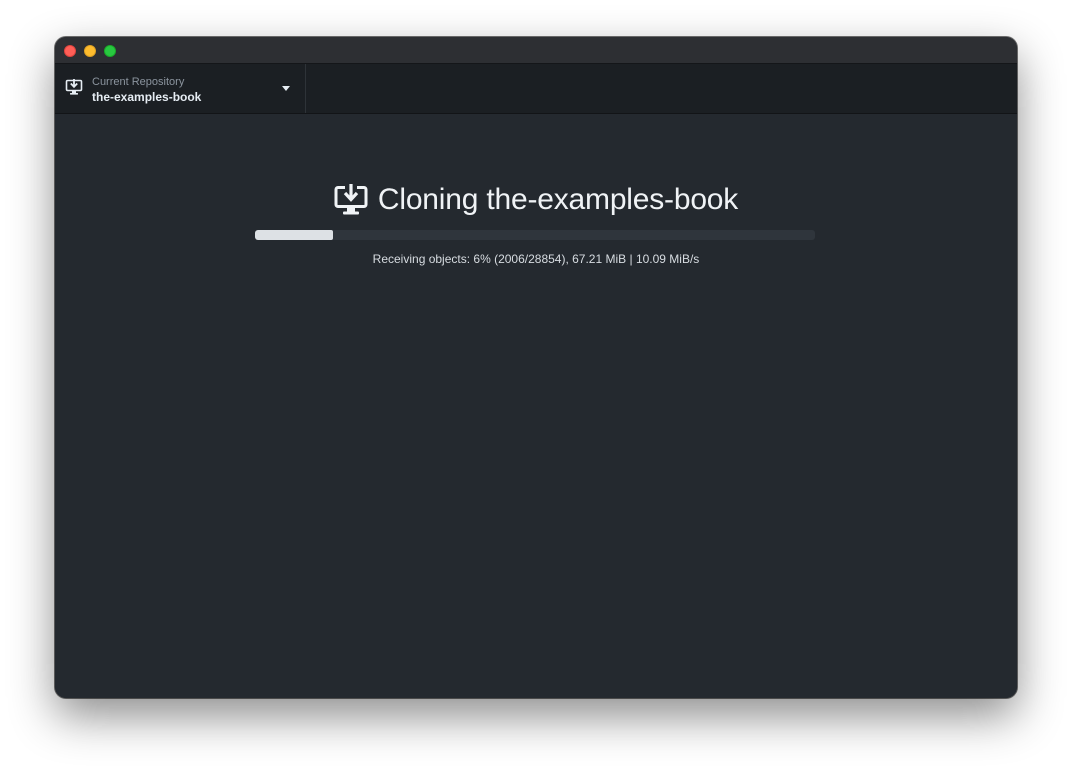  Describe the element at coordinates (558, 199) in the screenshot. I see `clone-title: Cloning the-examples-book` at that location.